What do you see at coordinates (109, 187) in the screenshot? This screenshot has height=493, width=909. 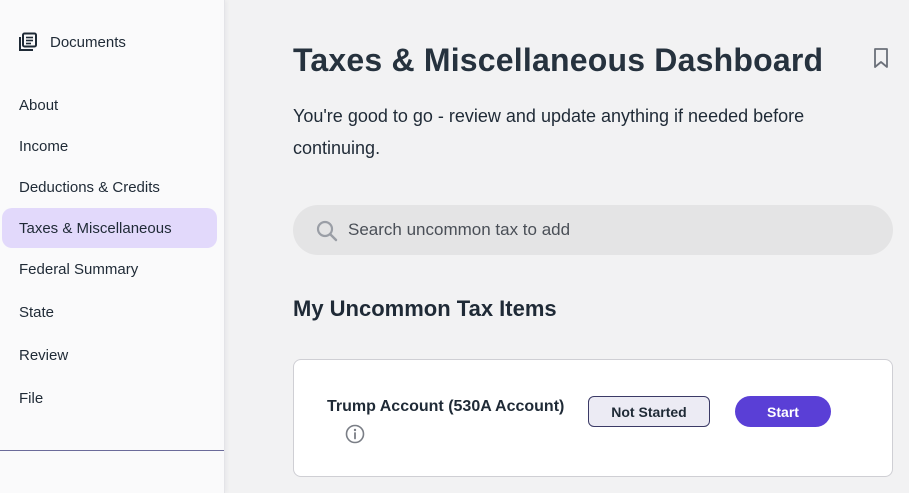 I see `sidebar-item-deductions-credits: Deductions & Credits` at bounding box center [109, 187].